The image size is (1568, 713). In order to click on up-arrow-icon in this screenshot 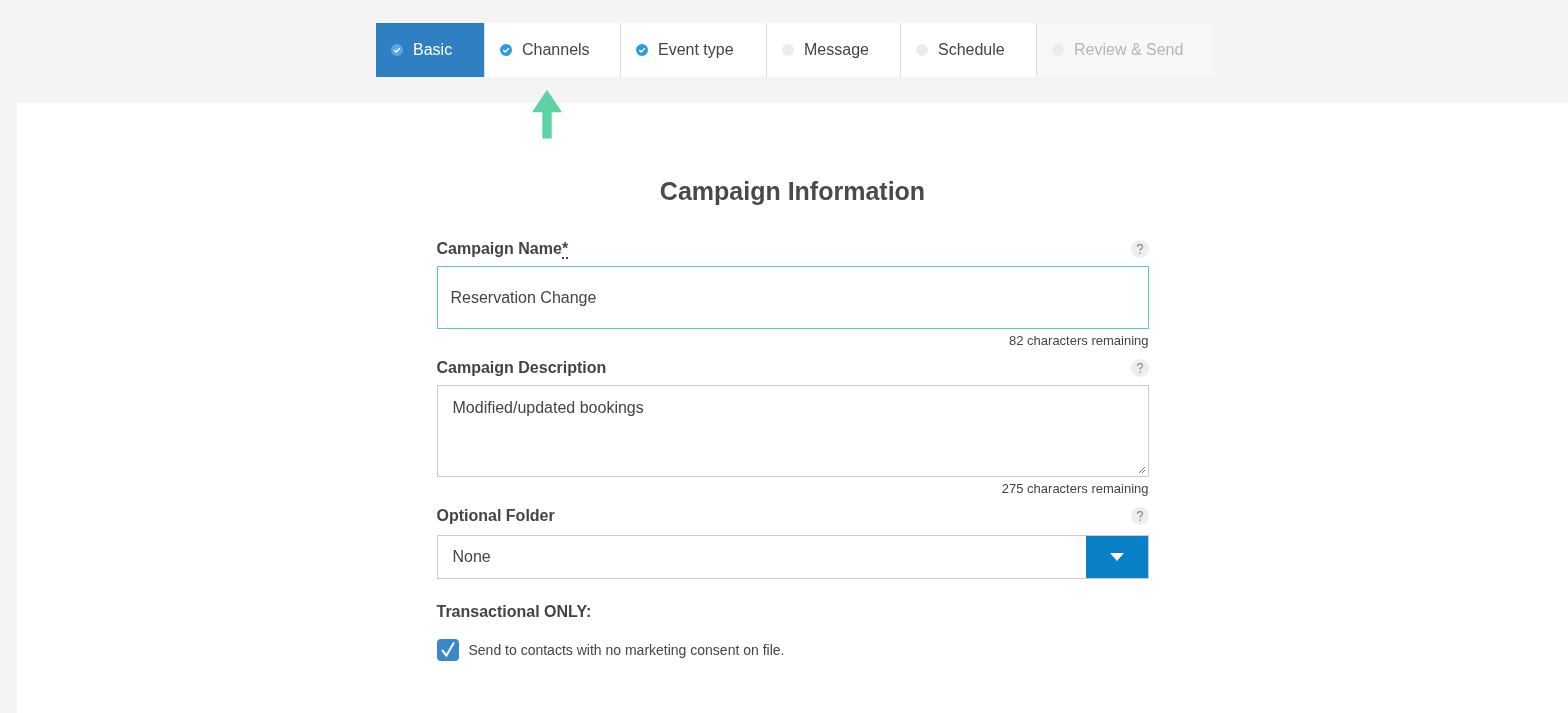, I will do `click(547, 114)`.